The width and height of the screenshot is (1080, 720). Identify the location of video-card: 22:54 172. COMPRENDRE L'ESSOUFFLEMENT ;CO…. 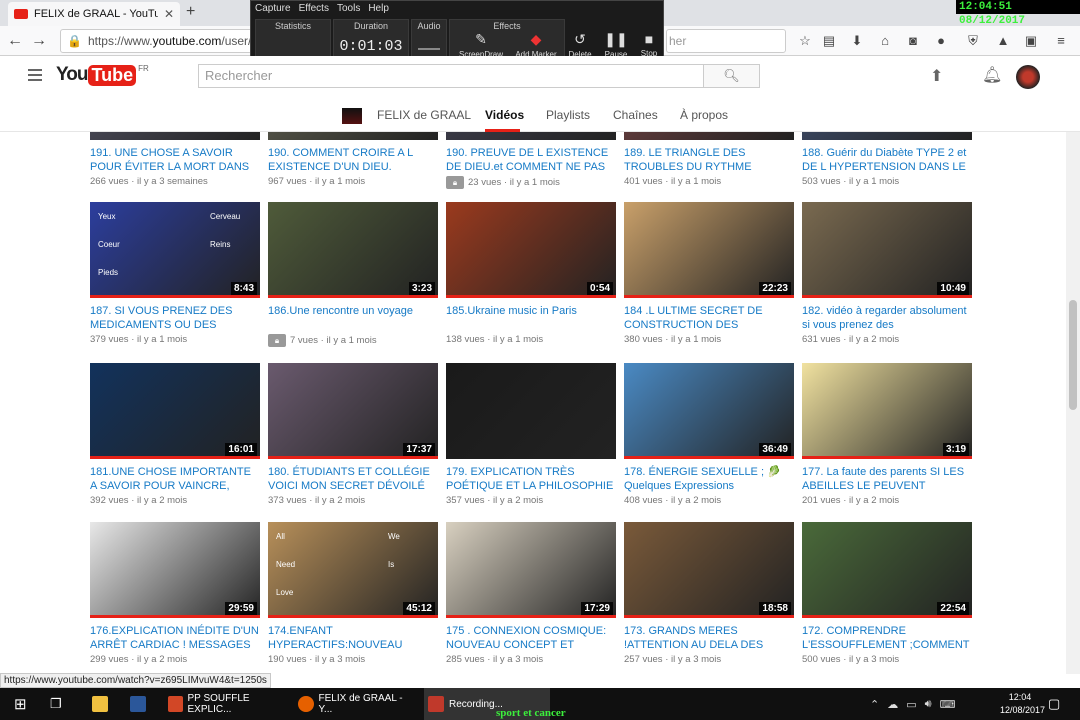
(887, 593).